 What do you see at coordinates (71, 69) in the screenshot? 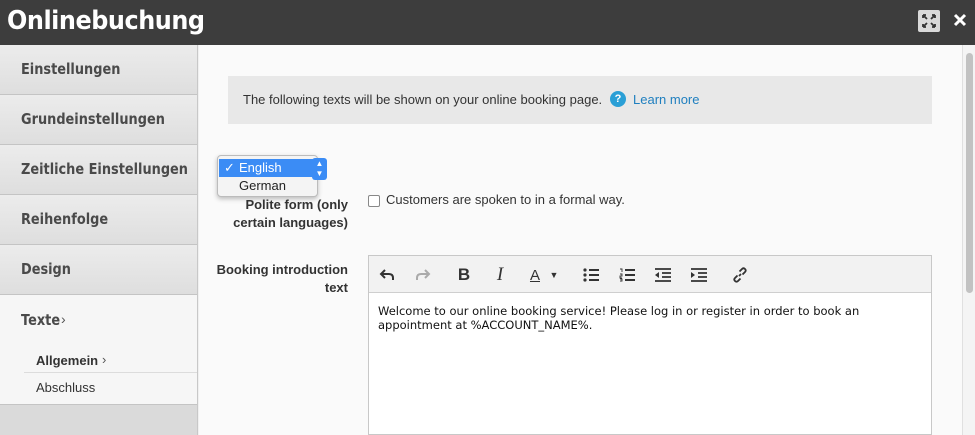
I see `sidebar-item-label: Einstellungen` at bounding box center [71, 69].